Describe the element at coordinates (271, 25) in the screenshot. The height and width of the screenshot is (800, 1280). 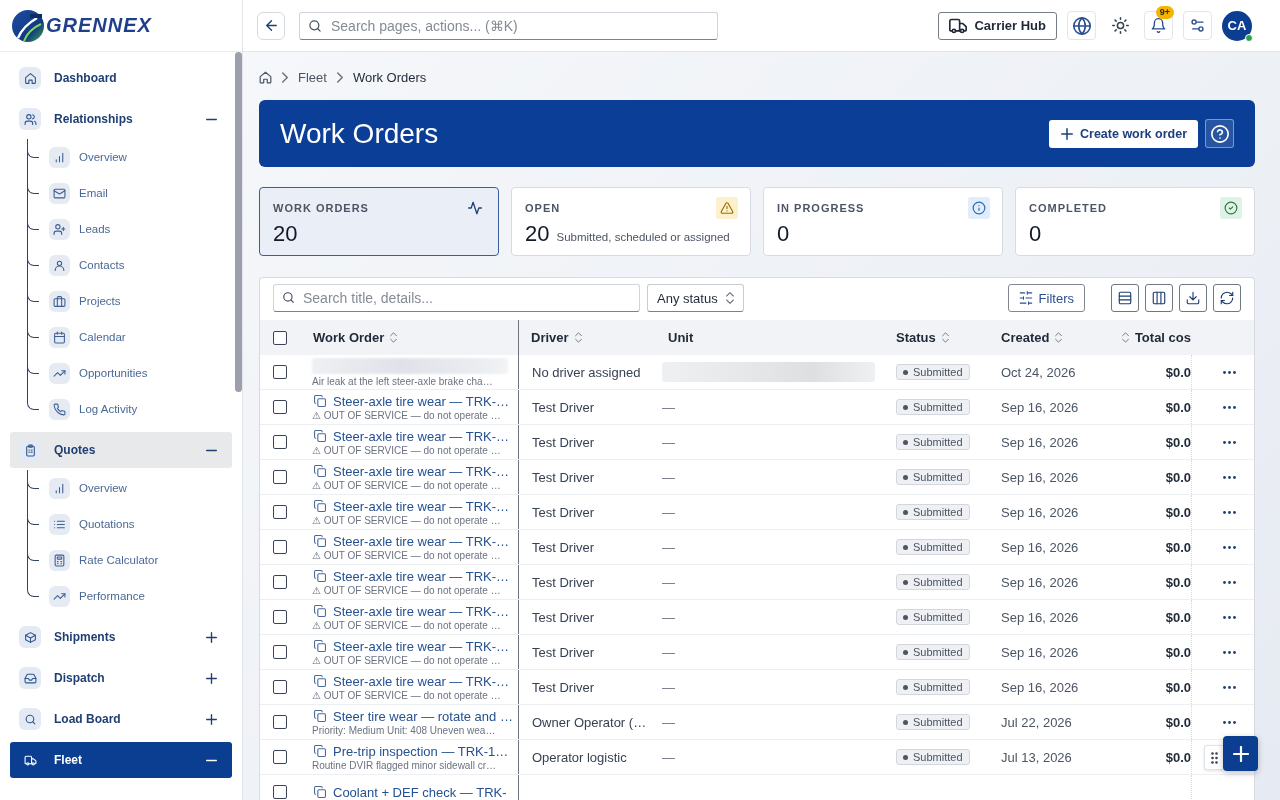
I see `back-button` at that location.